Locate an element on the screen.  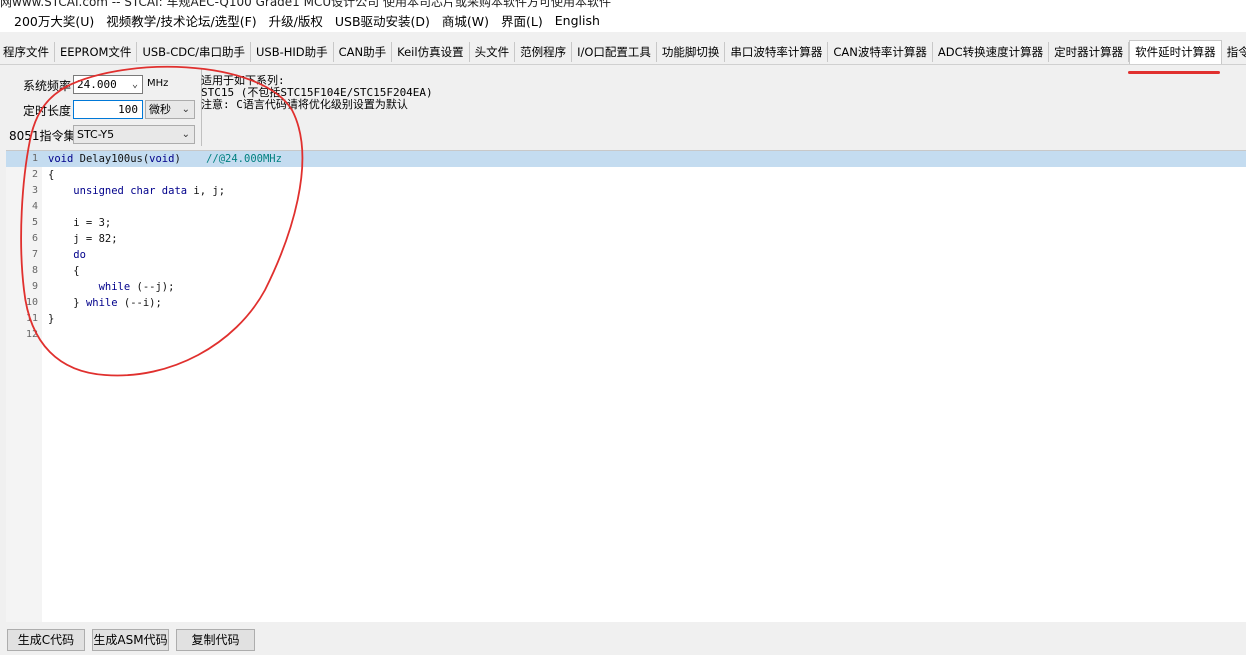
duration-unit-select: 微秒 ⌄ is located at coordinates (170, 109).